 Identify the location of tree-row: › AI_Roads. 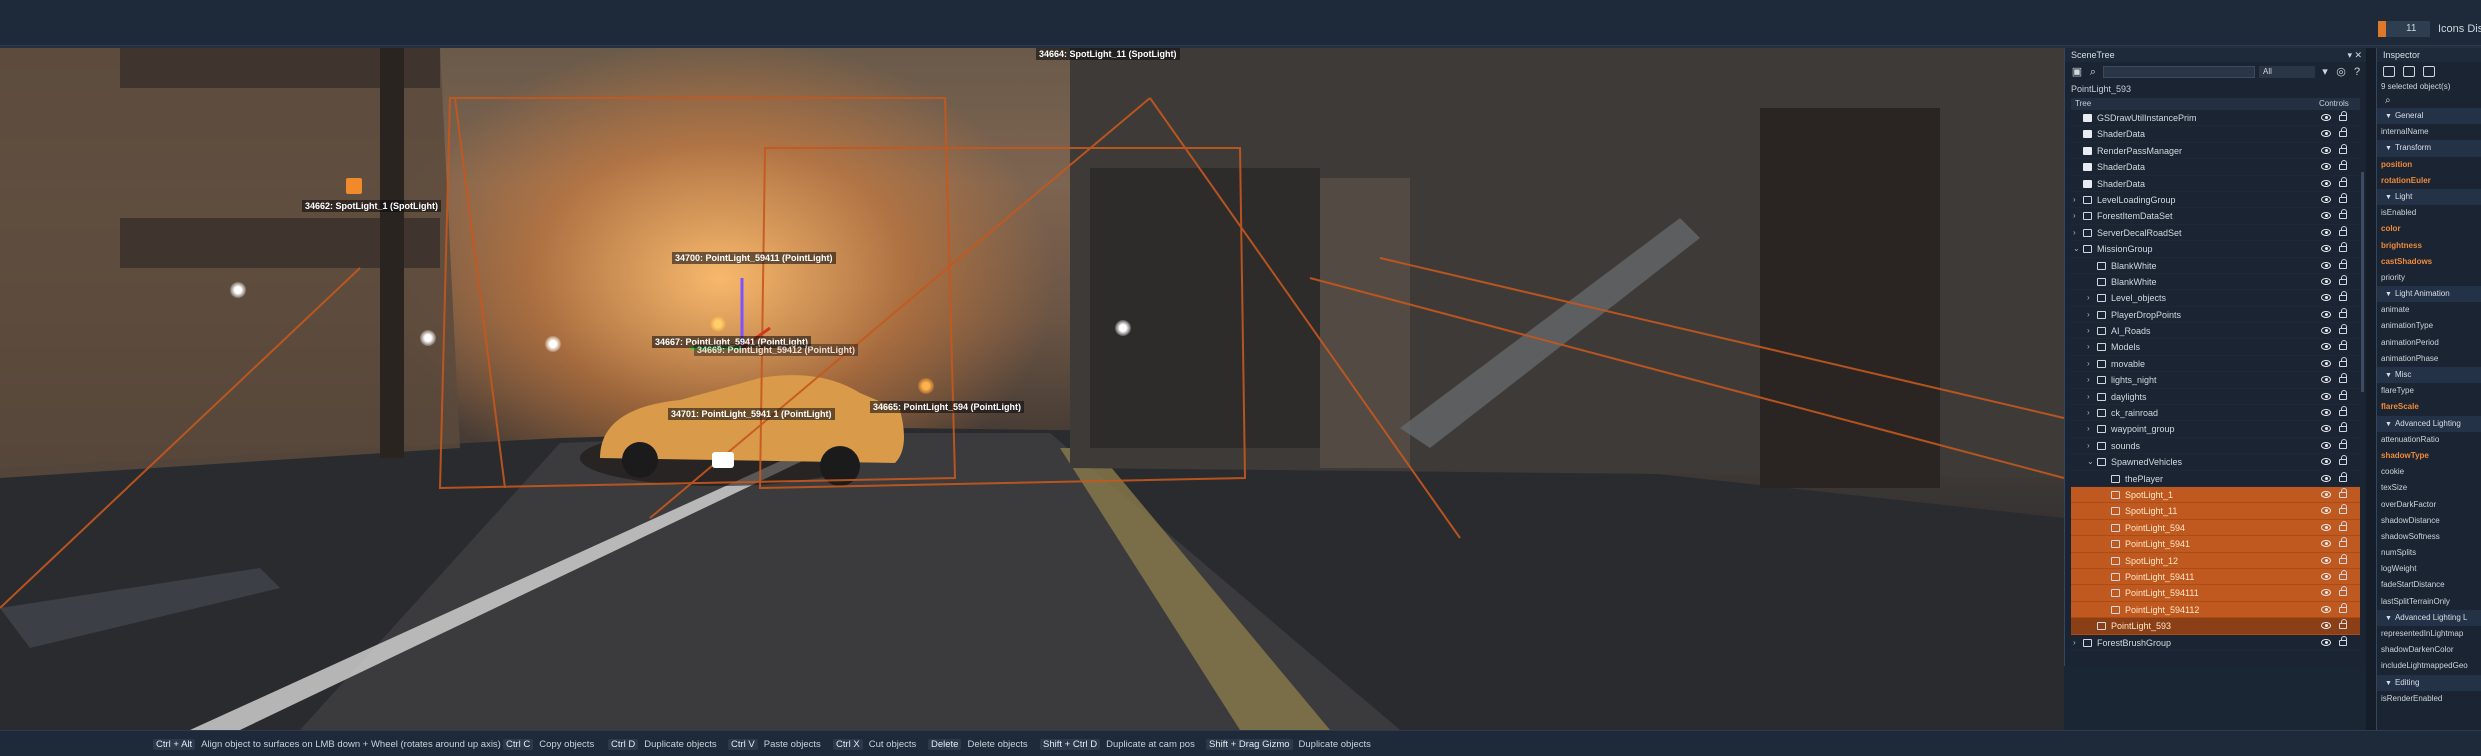
(2215, 331).